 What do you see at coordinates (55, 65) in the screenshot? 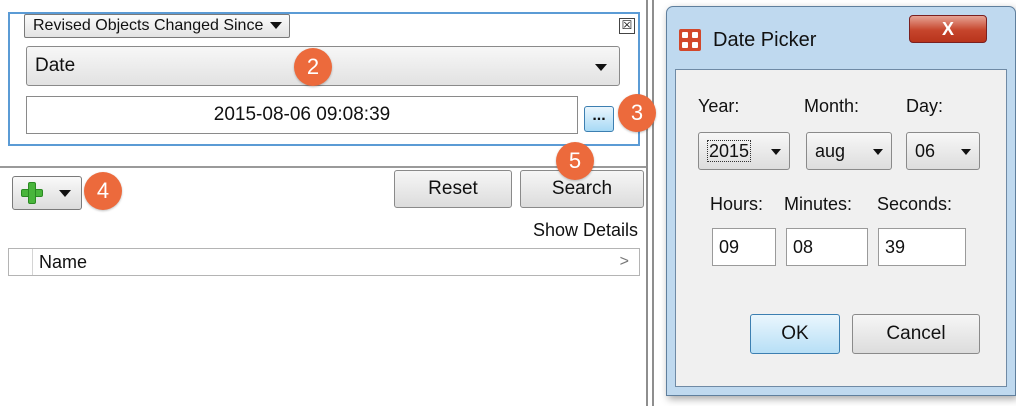
I see `date-type-value: Date` at bounding box center [55, 65].